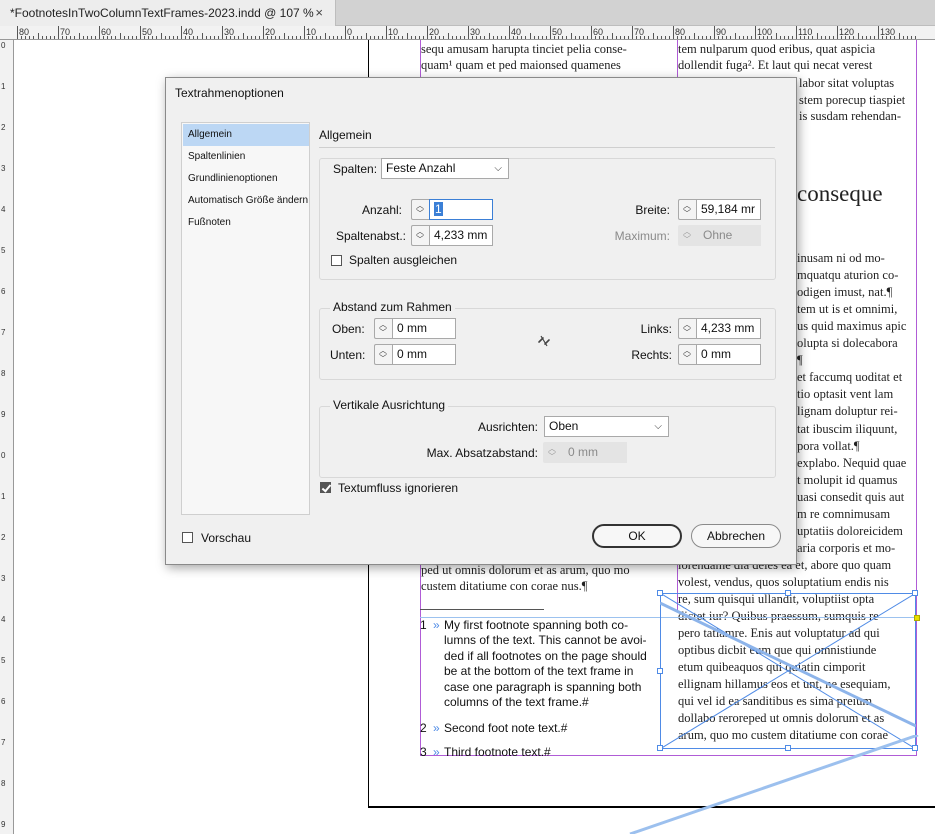 The image size is (935, 834). Describe the element at coordinates (445, 168) in the screenshot. I see `columns-type-select: Feste Anzahl ⌵` at that location.